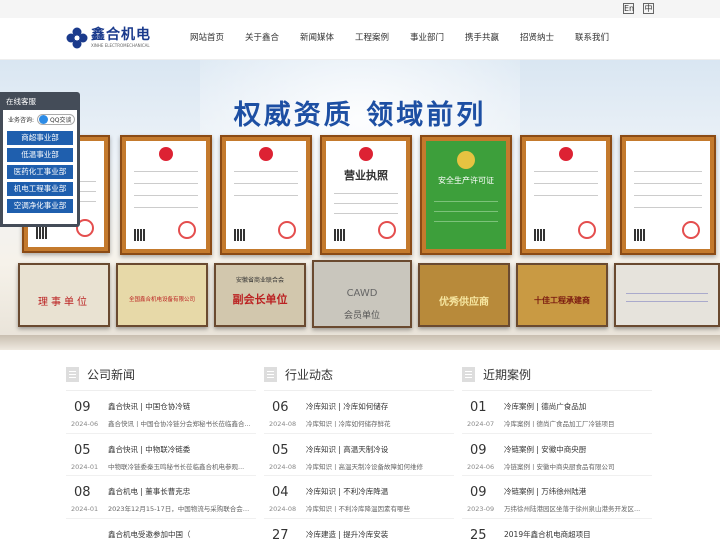 Image resolution: width=720 pixels, height=540 pixels. What do you see at coordinates (347, 406) in the screenshot?
I see `item-title: 冷库知识 | 冷库如何储存` at bounding box center [347, 406].